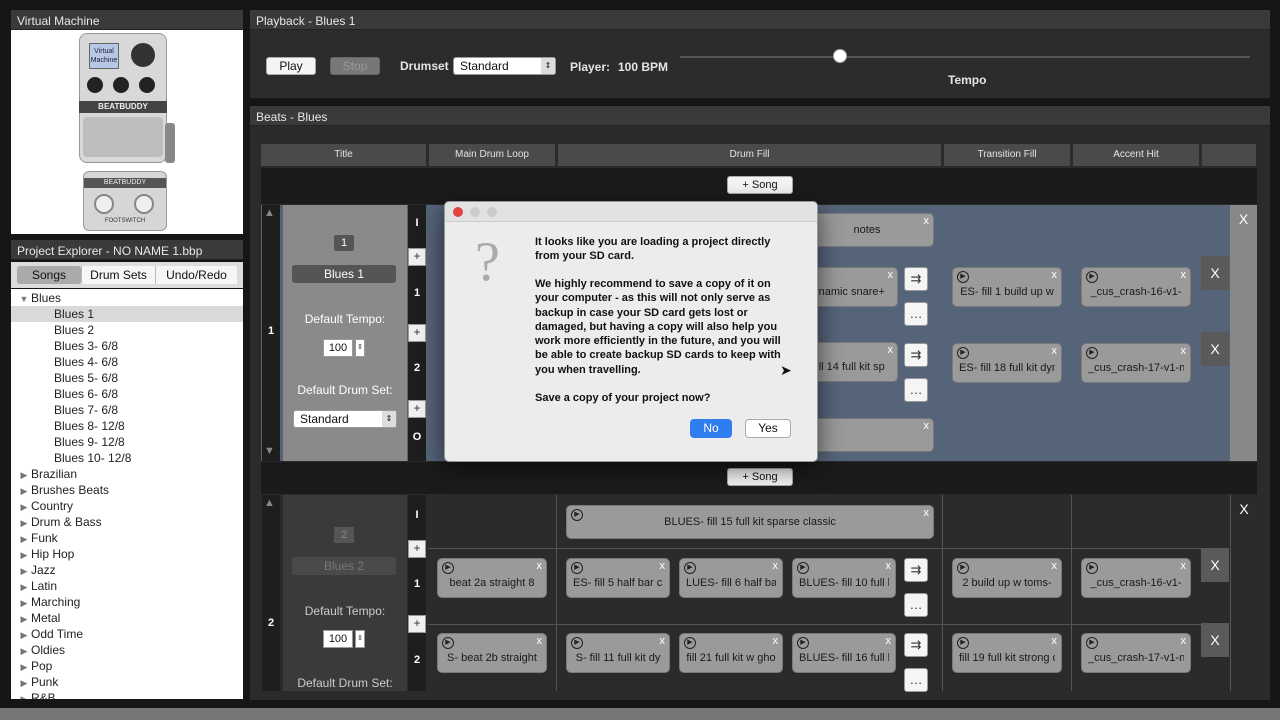  Describe the element at coordinates (86, 346) in the screenshot. I see `tree-song: Blues 3- 6/8` at that location.